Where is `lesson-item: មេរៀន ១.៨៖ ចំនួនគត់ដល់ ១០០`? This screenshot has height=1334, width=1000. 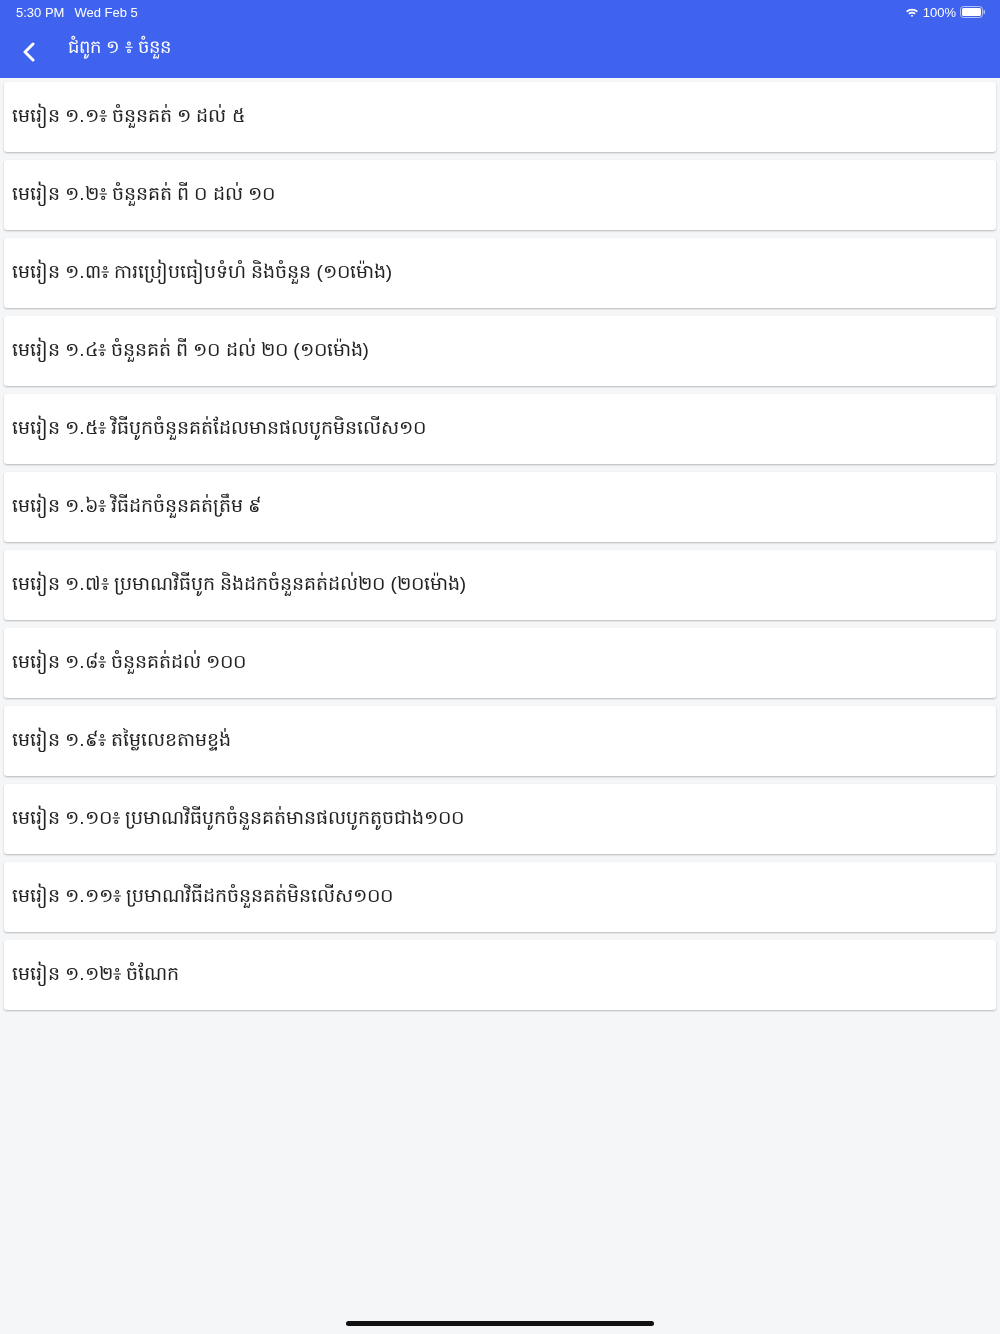 lesson-item: មេរៀន ១.៨៖ ចំនួនគត់ដល់ ១០០ is located at coordinates (500, 663).